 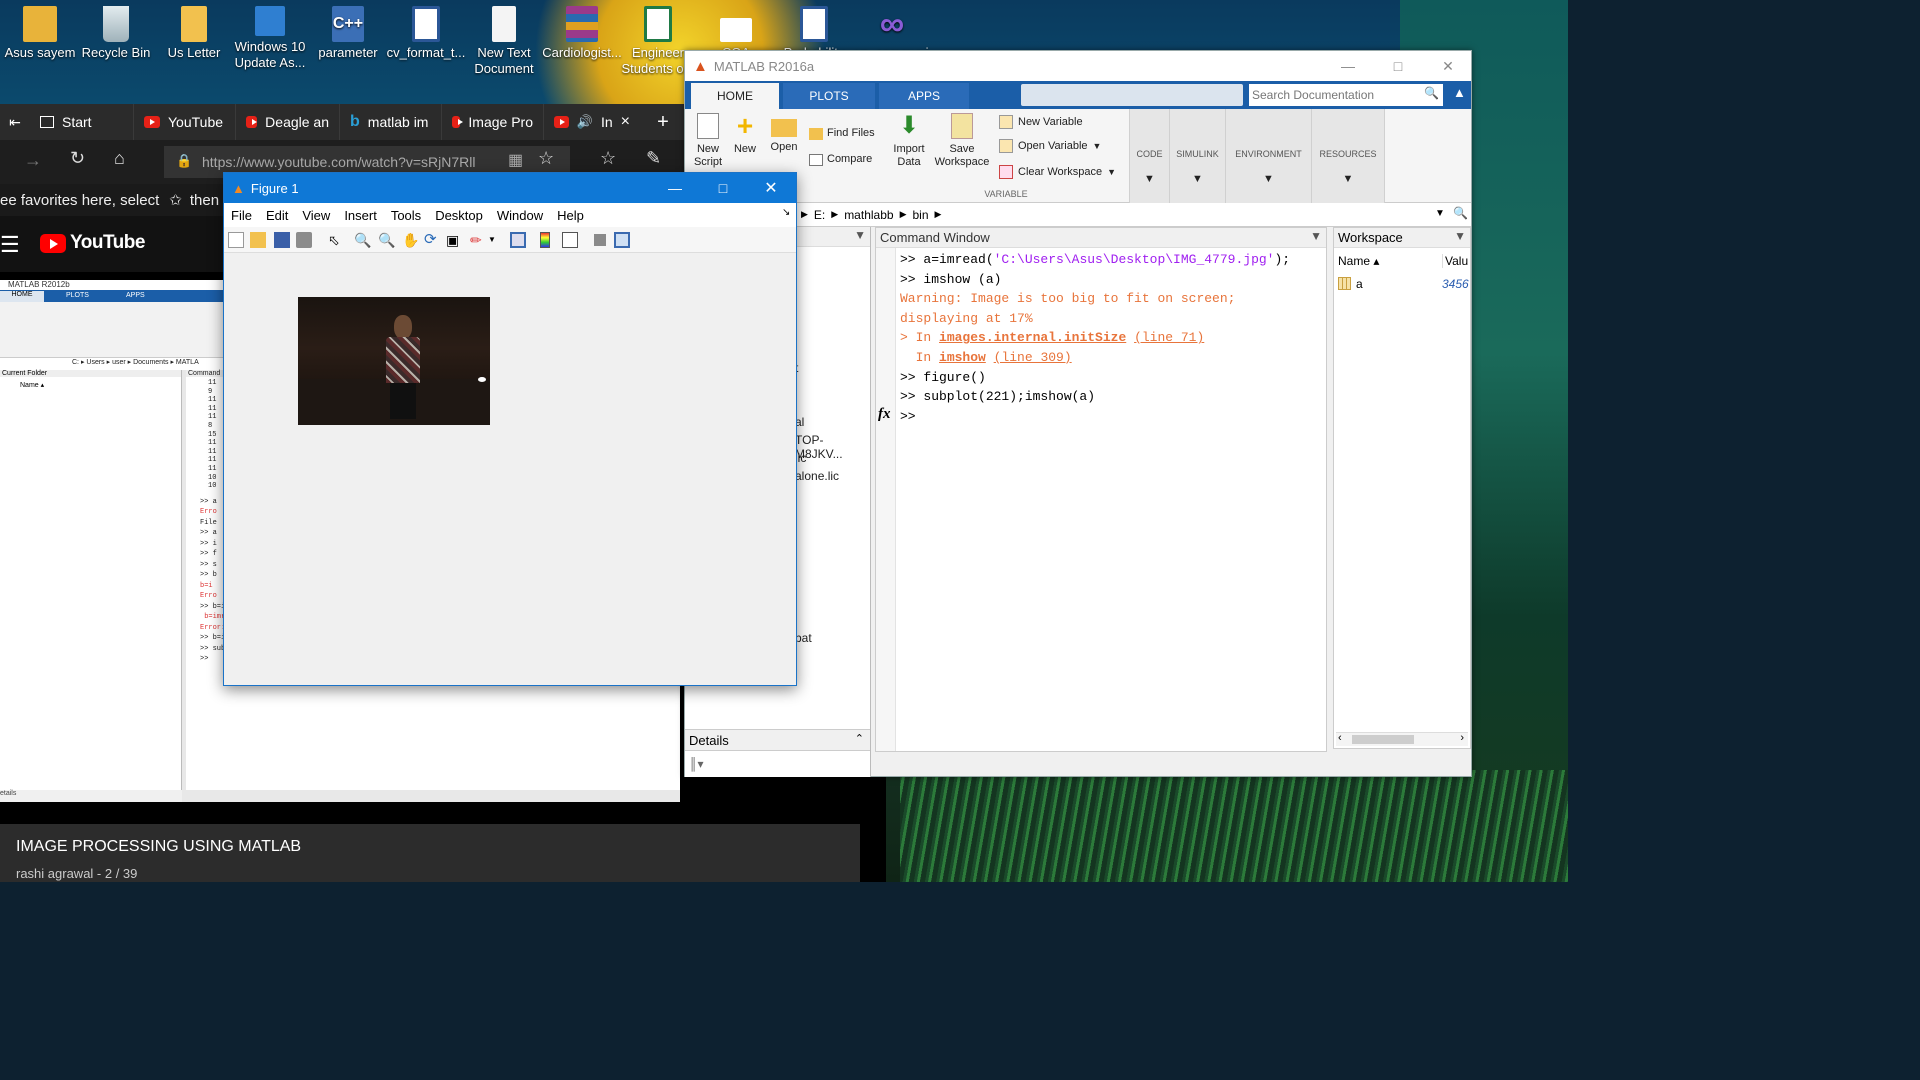 What do you see at coordinates (493, 122) in the screenshot?
I see `tab-image-pro: Image Pro` at bounding box center [493, 122].